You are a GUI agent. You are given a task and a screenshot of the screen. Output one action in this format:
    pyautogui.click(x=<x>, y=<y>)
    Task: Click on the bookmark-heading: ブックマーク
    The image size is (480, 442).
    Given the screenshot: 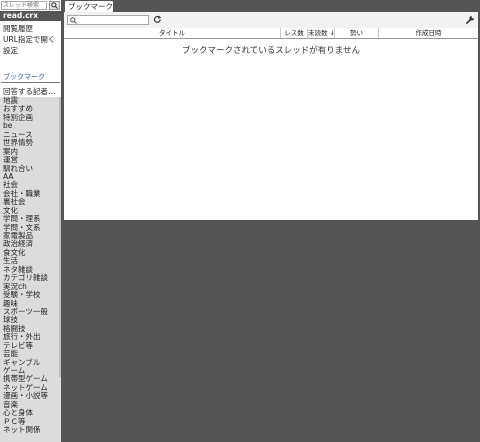 What is the action you would take?
    pyautogui.click(x=24, y=77)
    